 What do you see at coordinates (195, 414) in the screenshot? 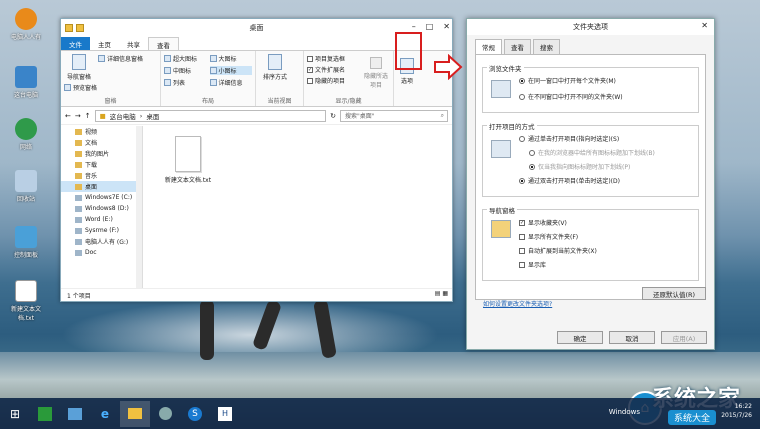
I see `taskbar-app-s: S` at bounding box center [195, 414].